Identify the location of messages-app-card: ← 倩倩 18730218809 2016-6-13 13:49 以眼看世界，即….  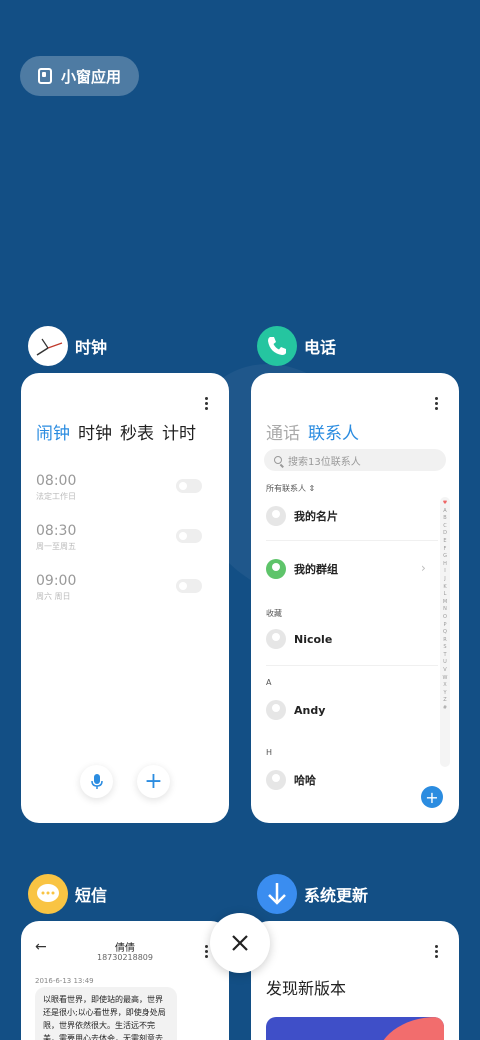
(125, 980).